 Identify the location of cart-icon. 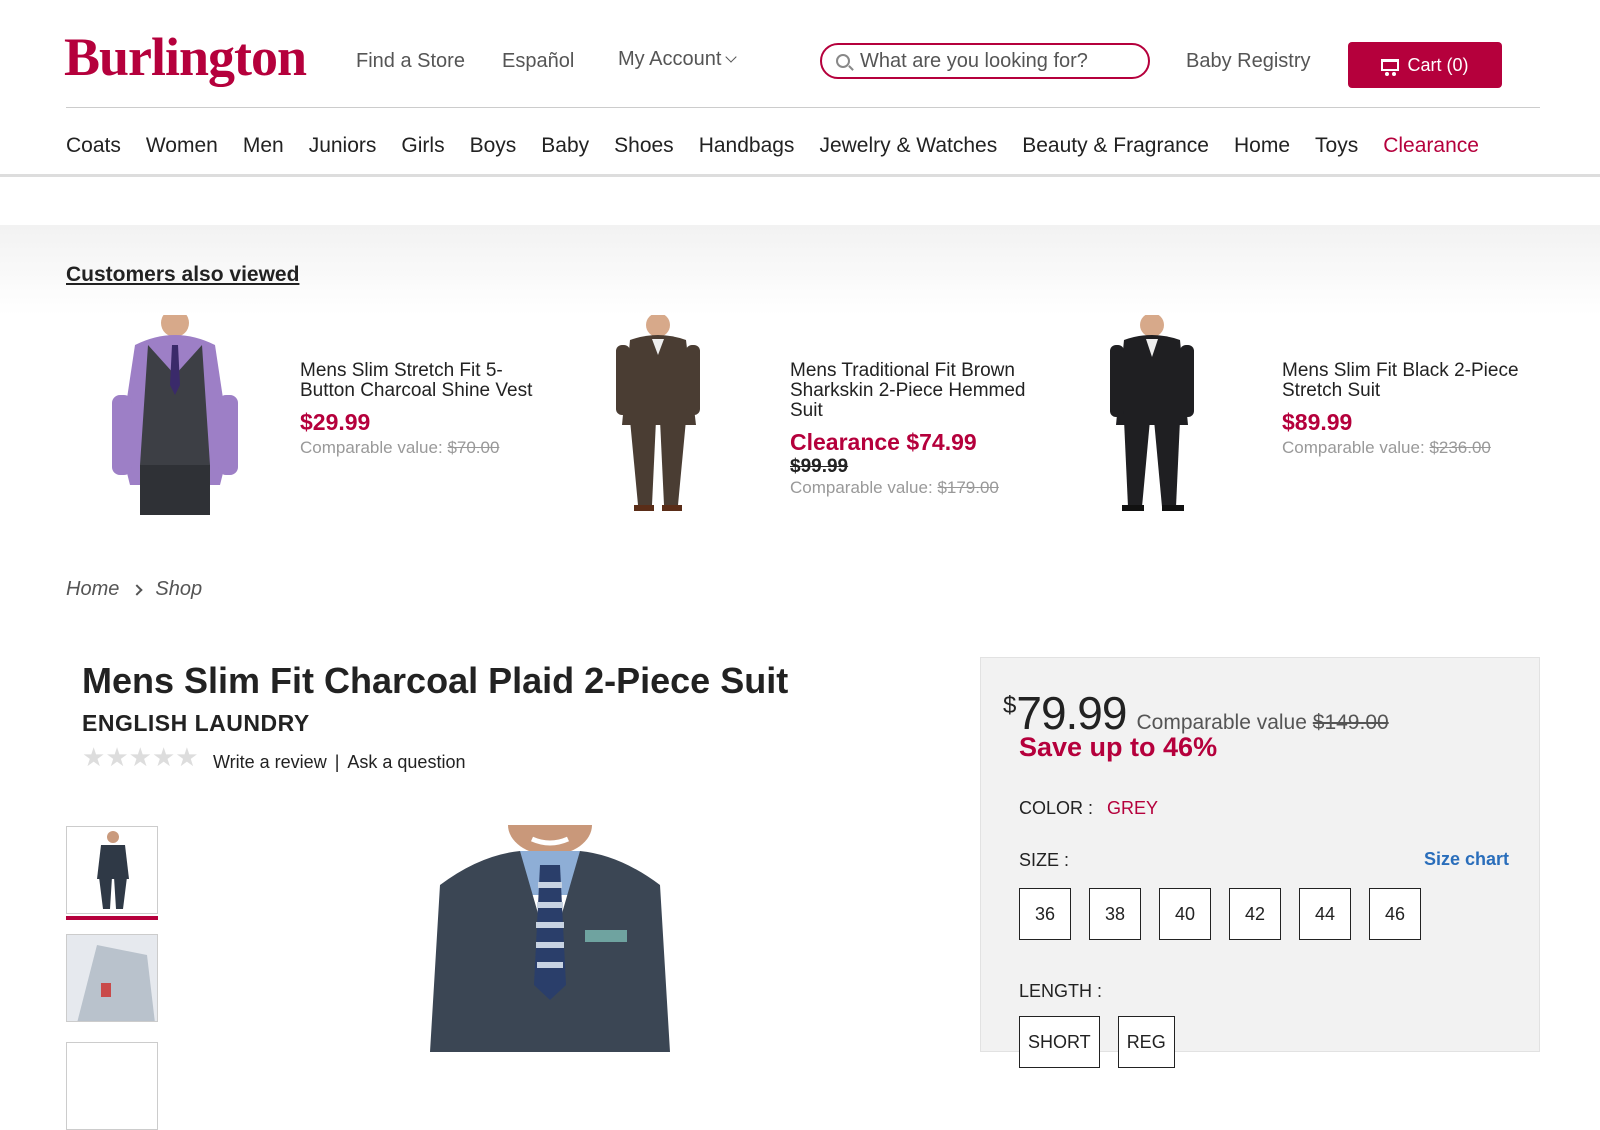
(1390, 67).